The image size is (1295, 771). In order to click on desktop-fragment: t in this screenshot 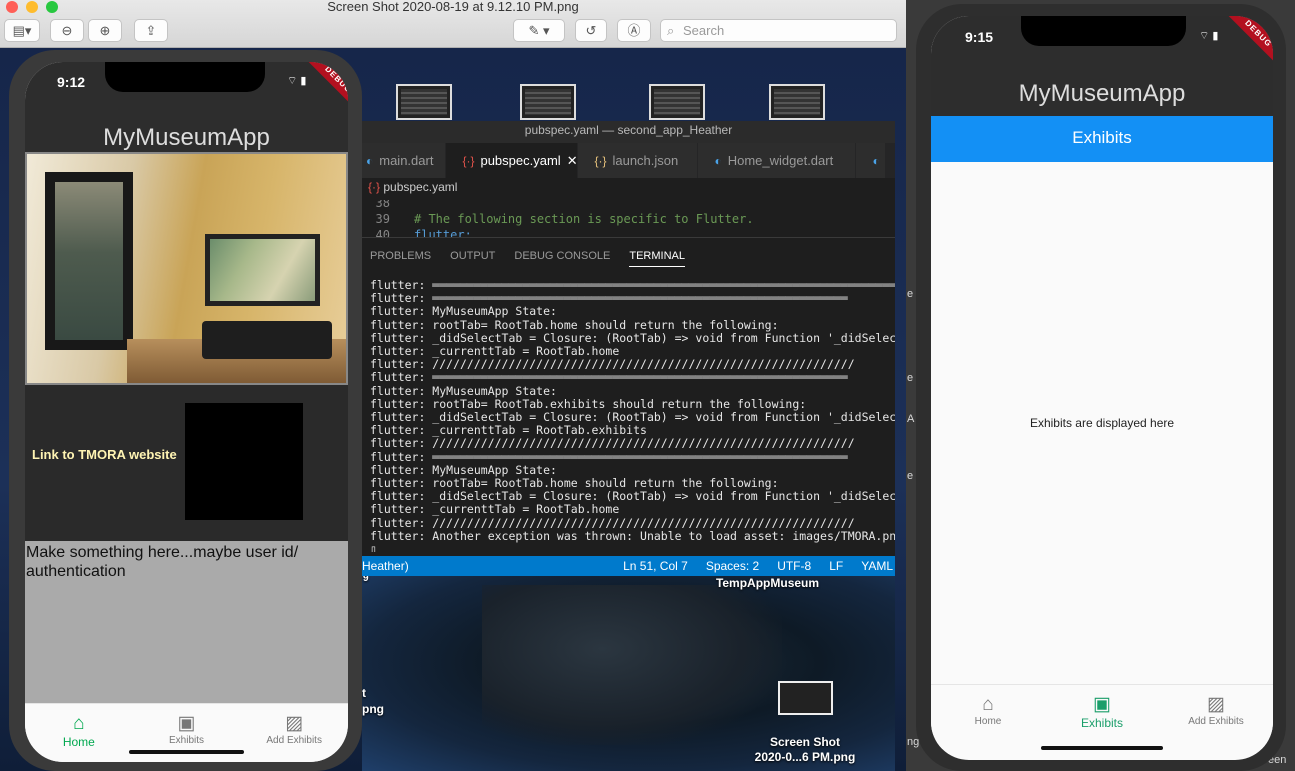, I will do `click(364, 693)`.